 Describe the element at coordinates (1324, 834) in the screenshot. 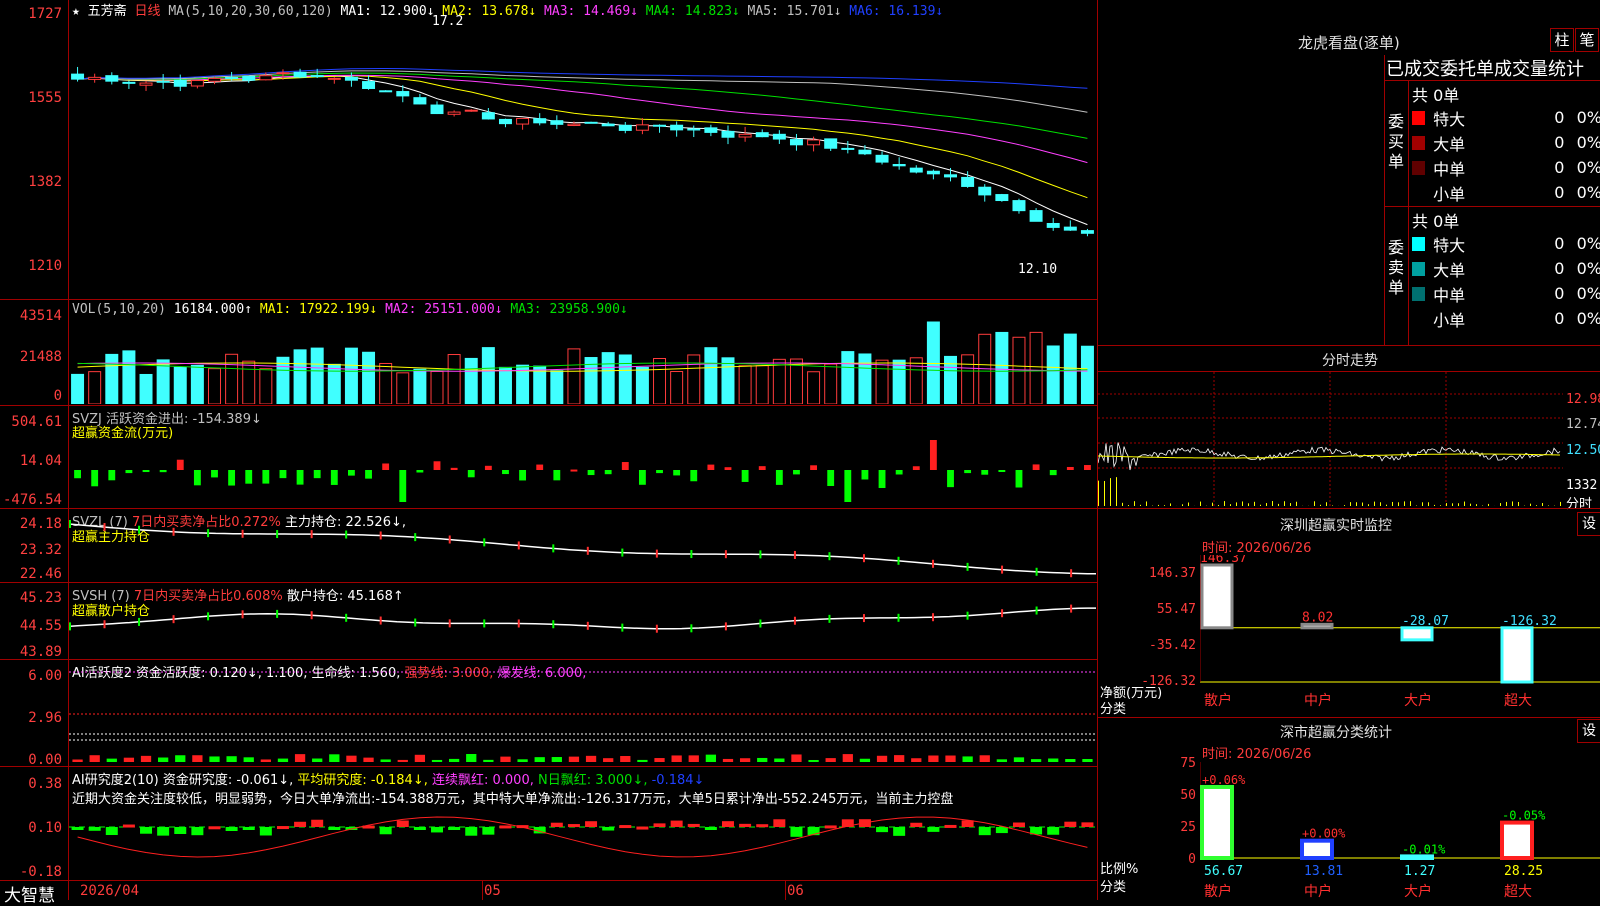

I see `delta-label: +0.00%` at that location.